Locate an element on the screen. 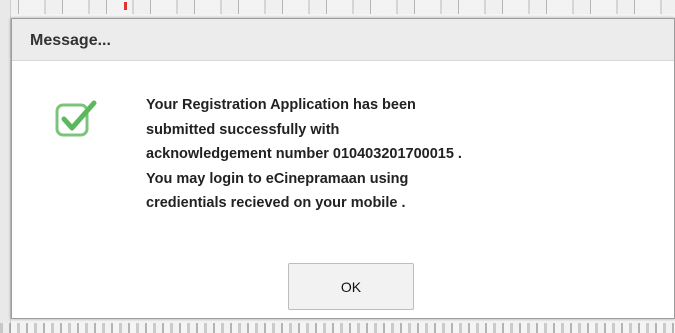  check-icon is located at coordinates (76, 118).